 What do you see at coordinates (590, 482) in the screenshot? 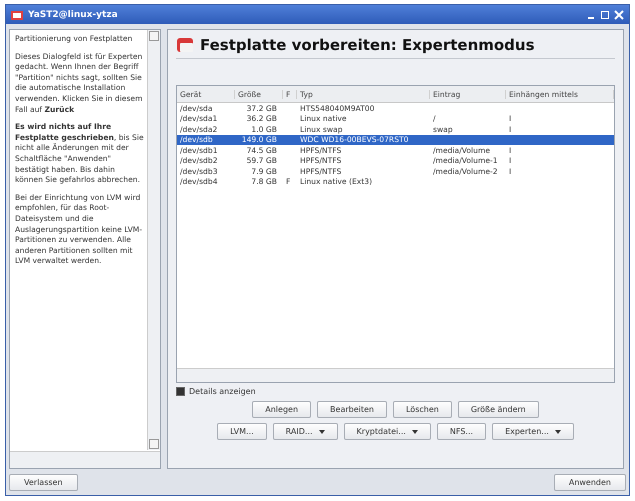
I see `apply-button: Anwenden` at bounding box center [590, 482].